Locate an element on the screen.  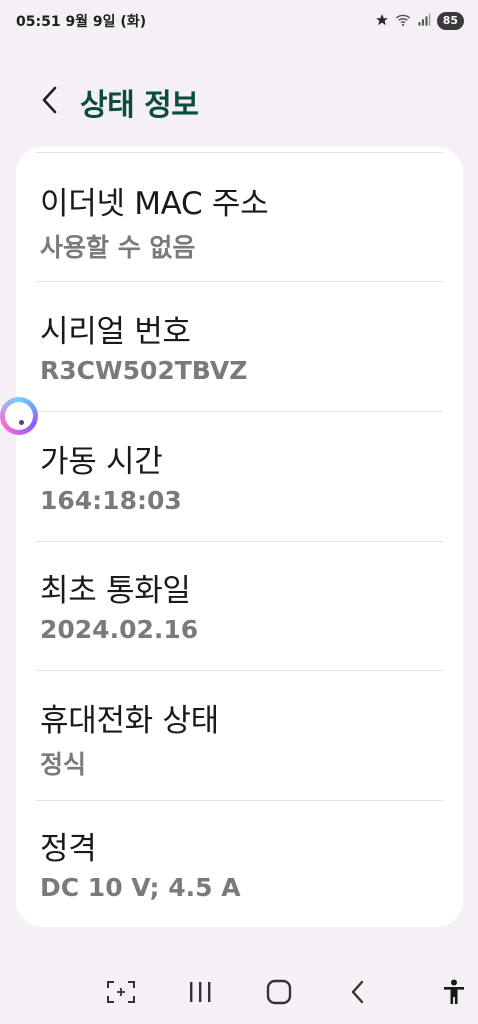
status-icons: 85 is located at coordinates (419, 21).